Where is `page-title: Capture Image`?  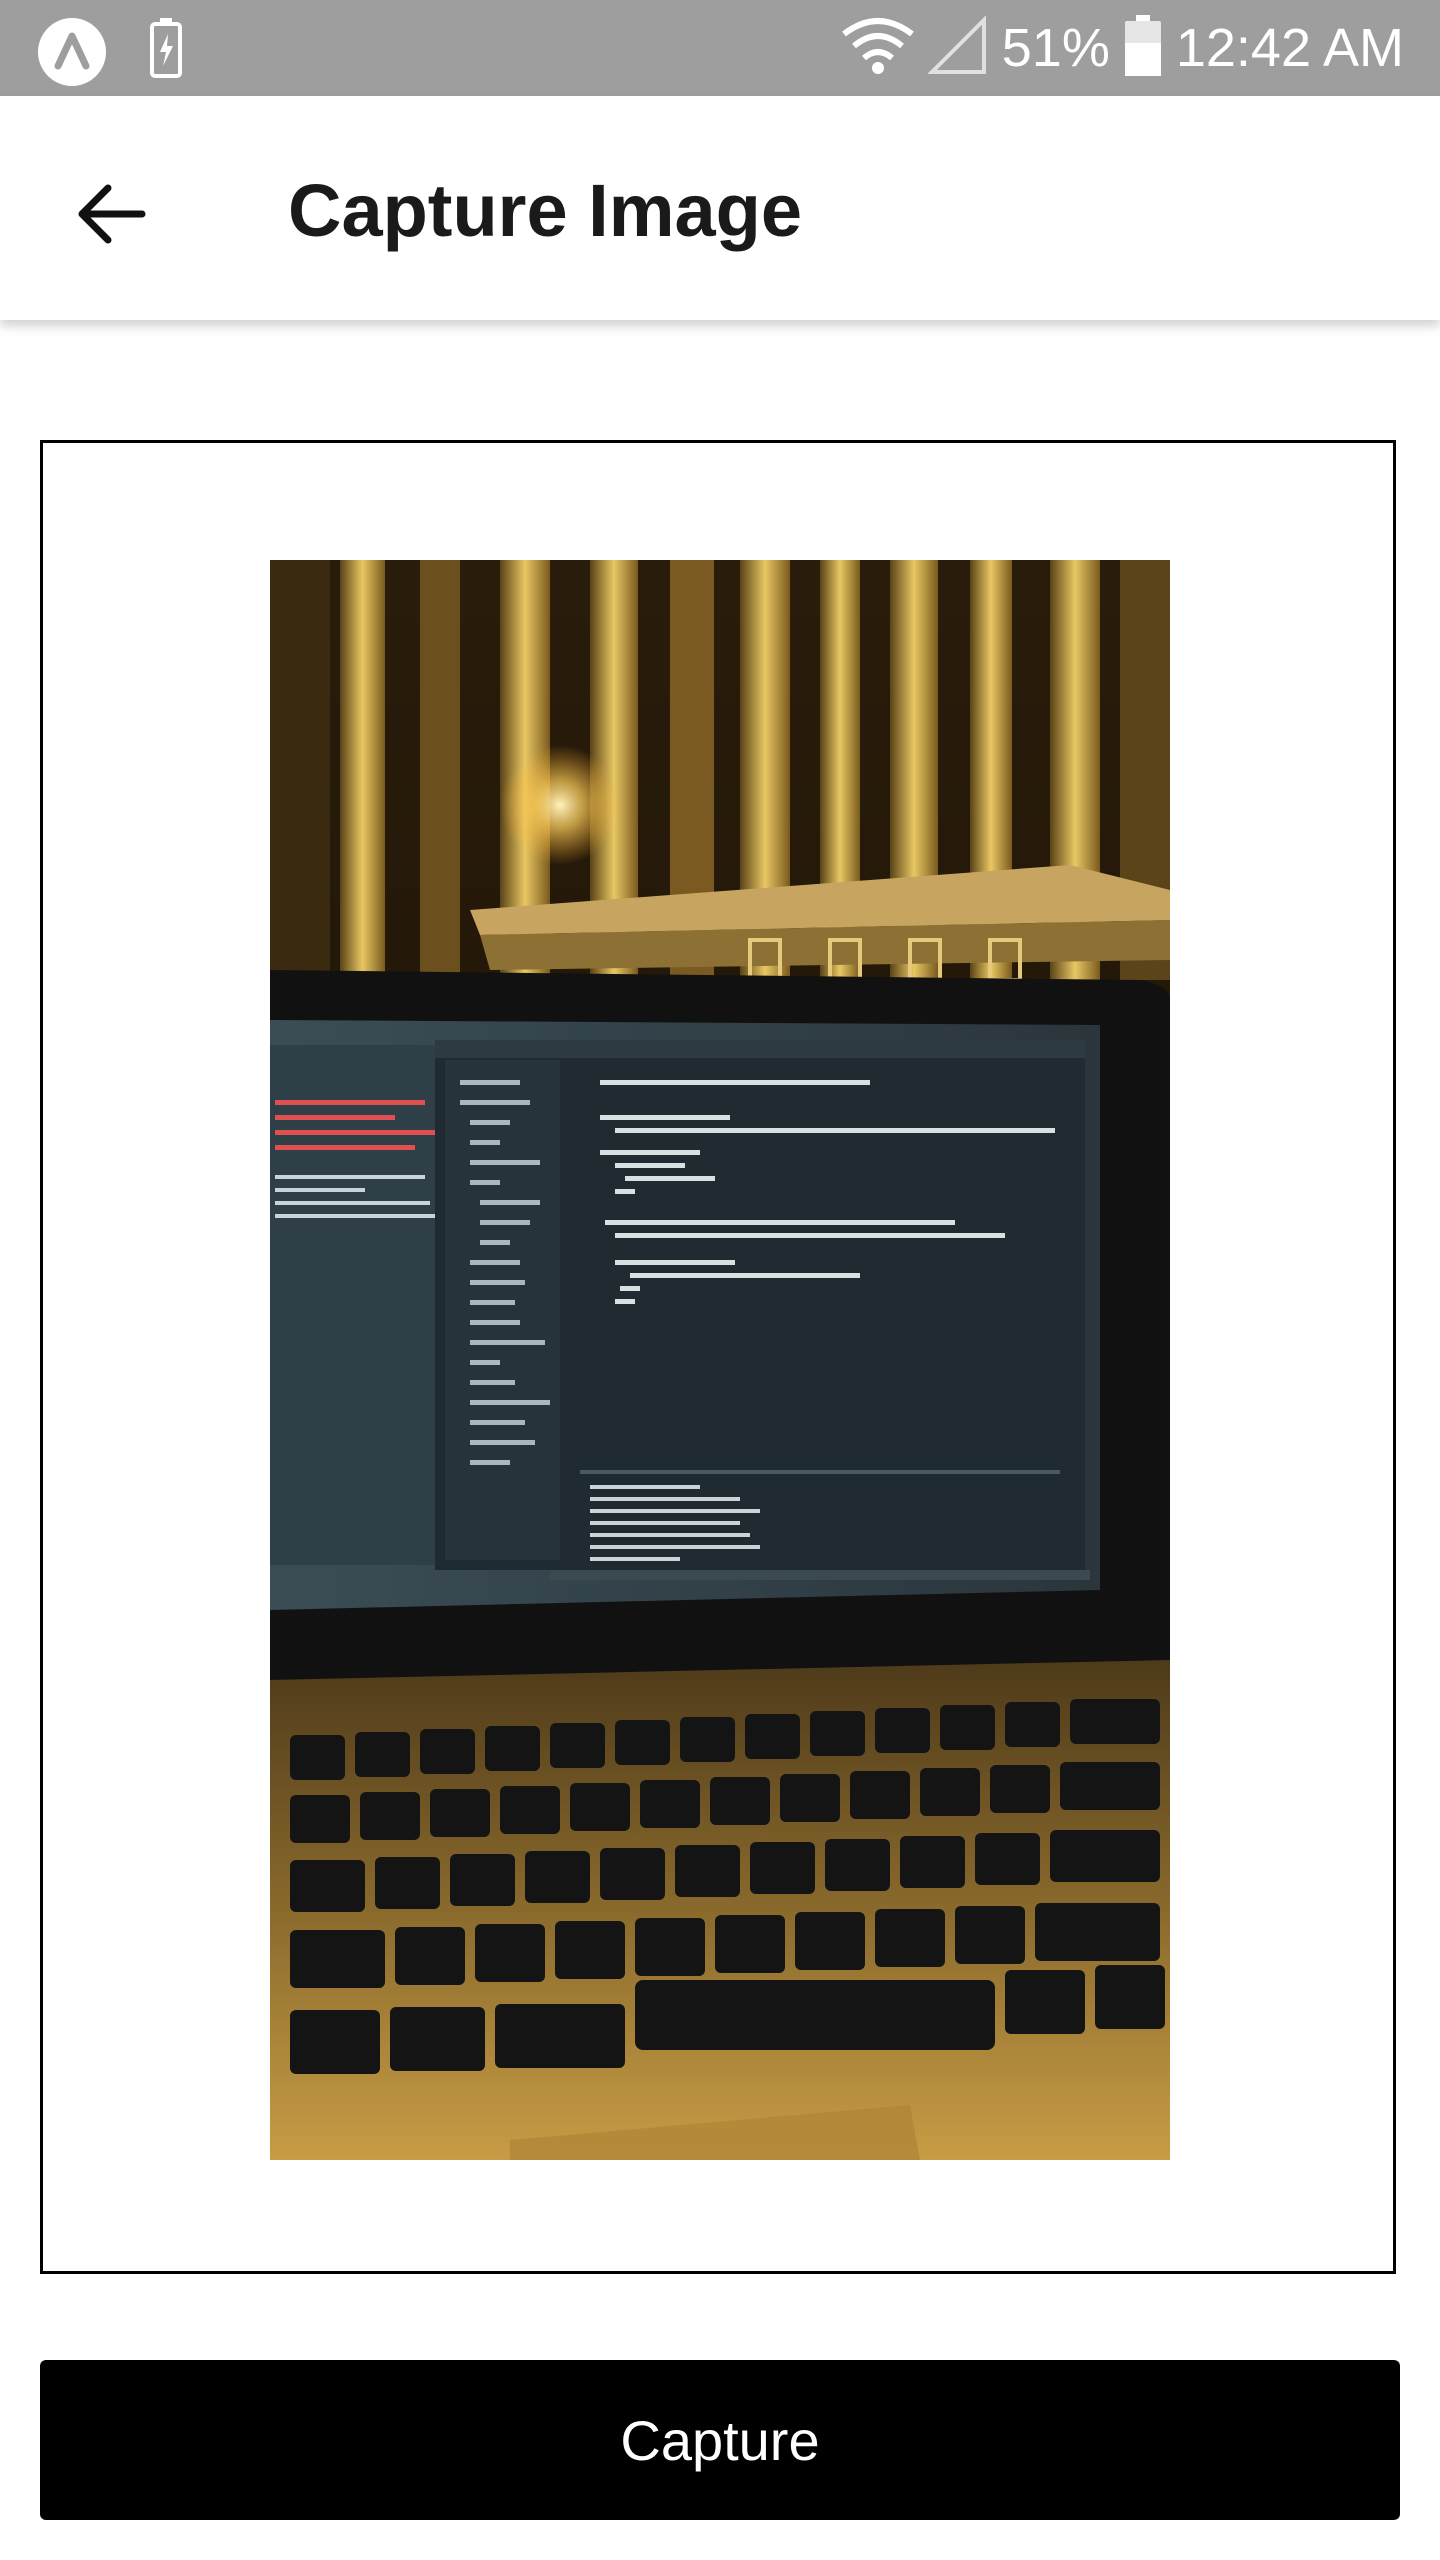
page-title: Capture Image is located at coordinates (545, 210).